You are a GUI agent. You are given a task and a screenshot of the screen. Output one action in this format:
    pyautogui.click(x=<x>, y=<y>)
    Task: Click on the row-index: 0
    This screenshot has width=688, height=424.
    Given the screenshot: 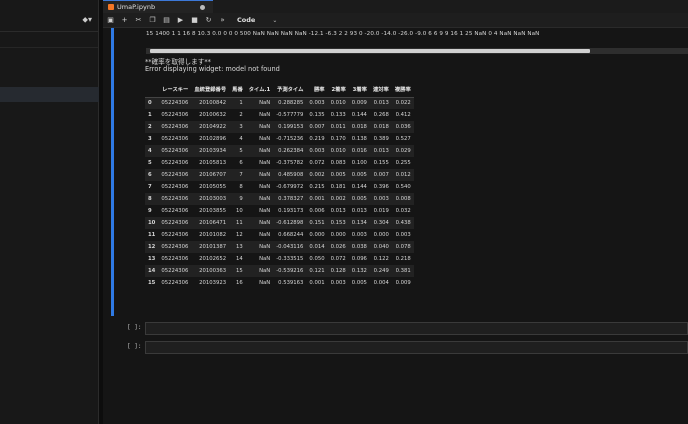 What is the action you would take?
    pyautogui.click(x=150, y=103)
    